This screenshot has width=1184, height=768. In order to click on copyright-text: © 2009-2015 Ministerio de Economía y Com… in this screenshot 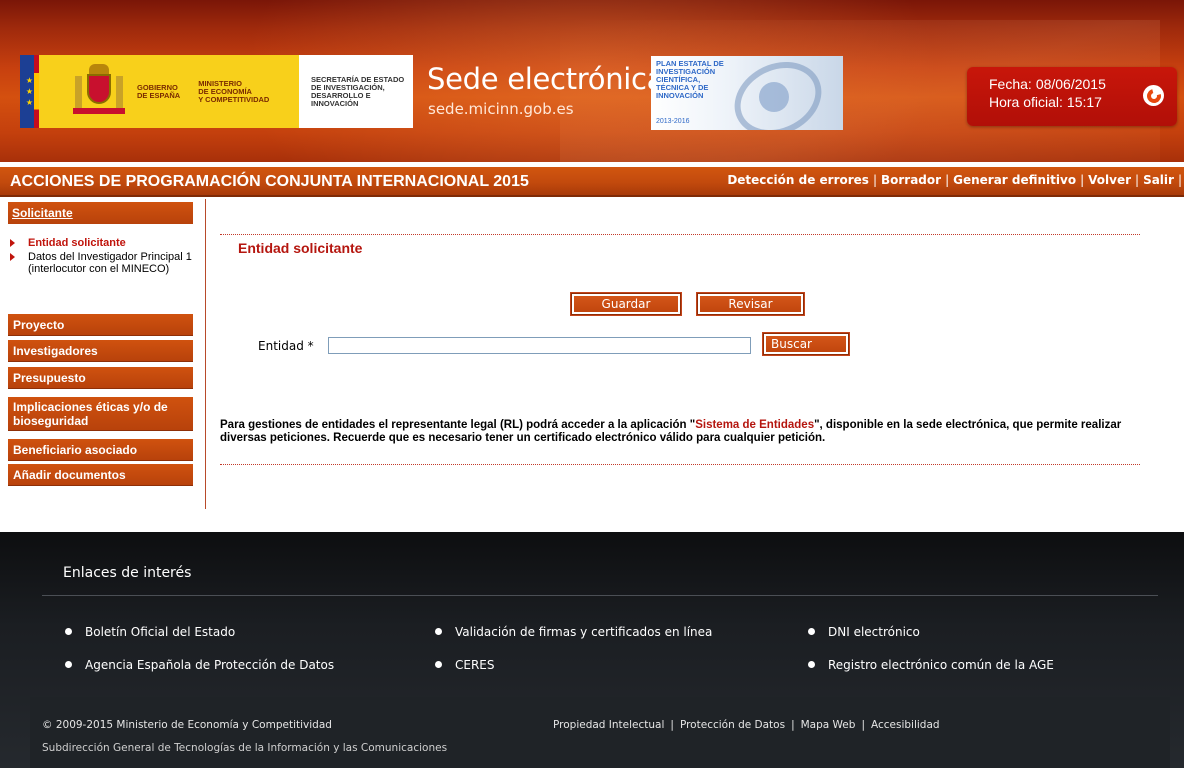, I will do `click(187, 725)`.